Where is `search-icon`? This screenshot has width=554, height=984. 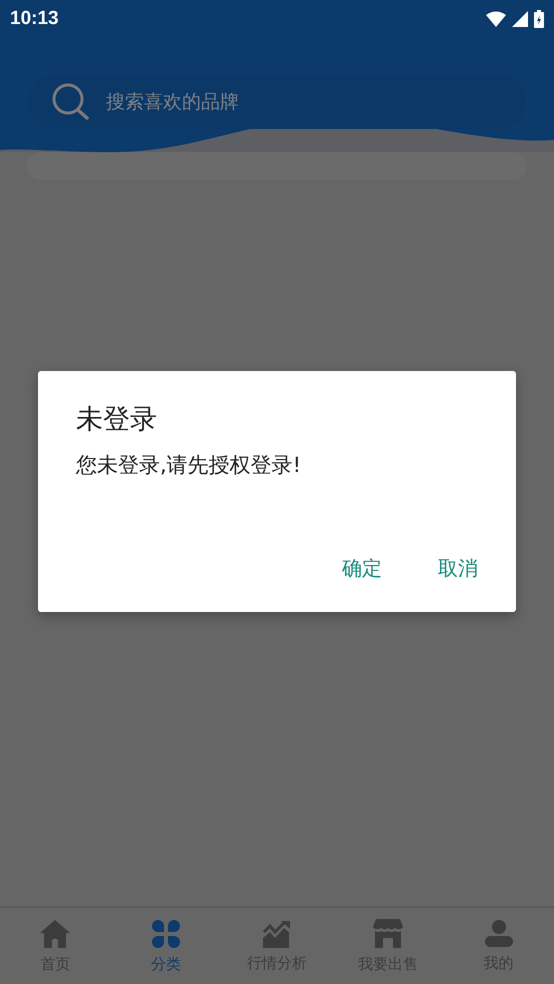
search-icon is located at coordinates (71, 102).